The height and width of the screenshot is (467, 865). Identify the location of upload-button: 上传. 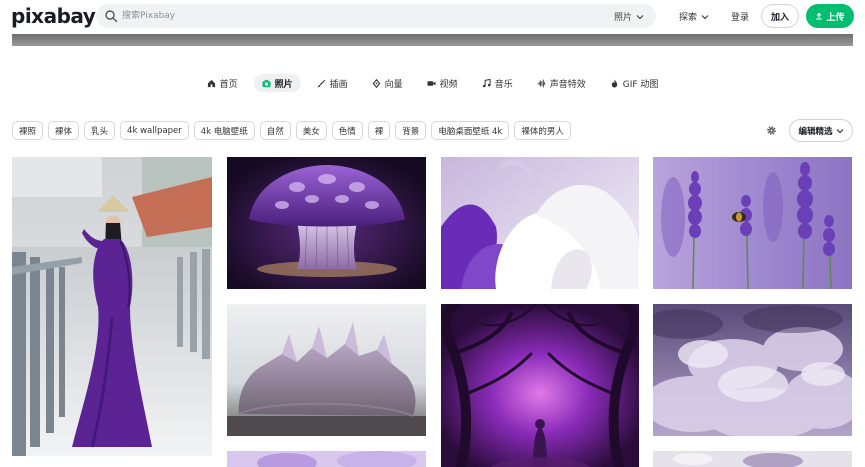
(830, 16).